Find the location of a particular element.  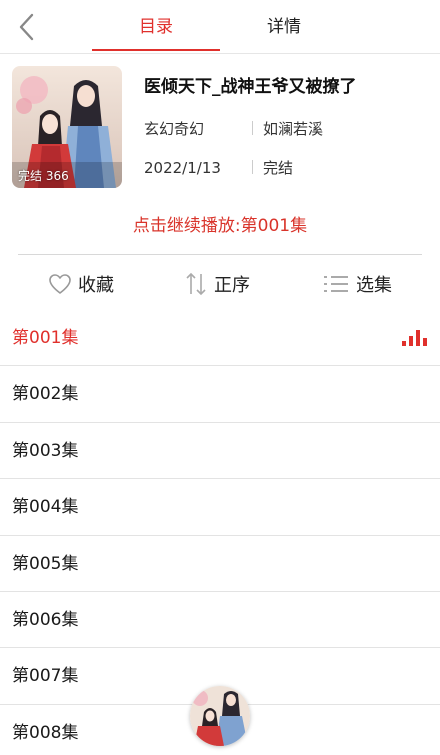

episode-item: 第006集 is located at coordinates (220, 620).